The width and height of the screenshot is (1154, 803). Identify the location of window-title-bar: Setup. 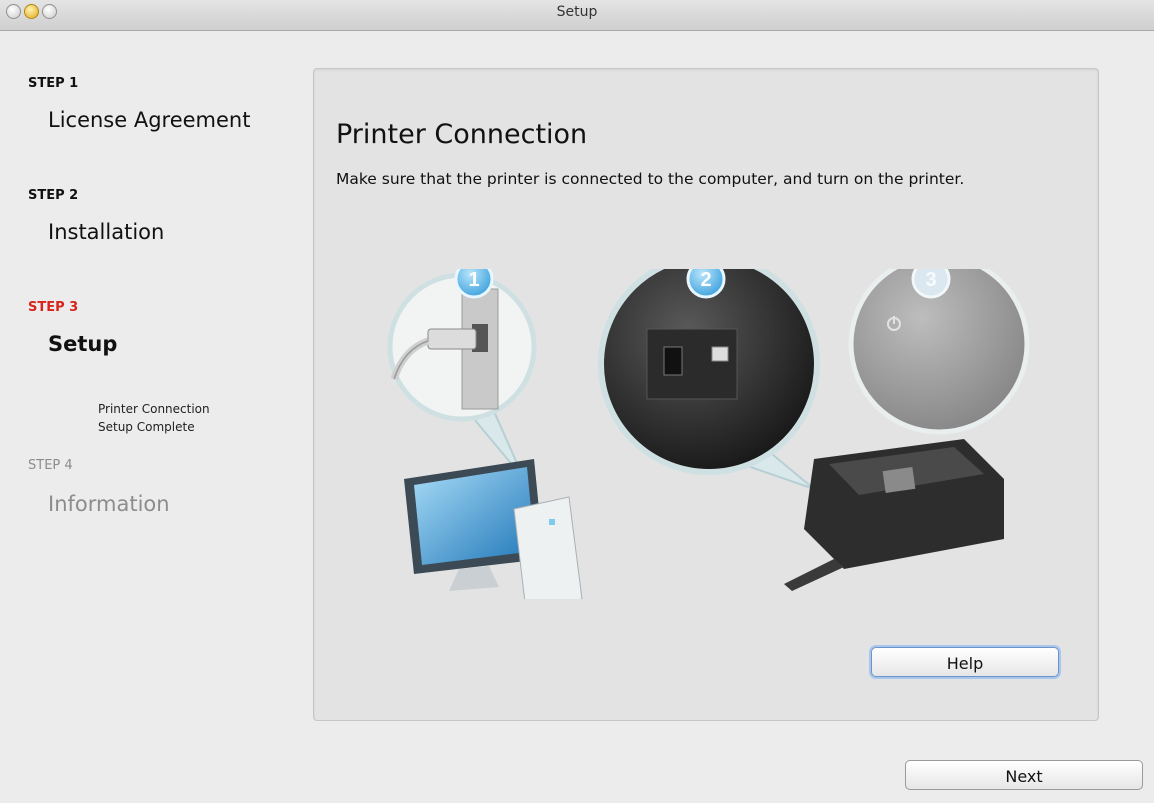
(577, 15).